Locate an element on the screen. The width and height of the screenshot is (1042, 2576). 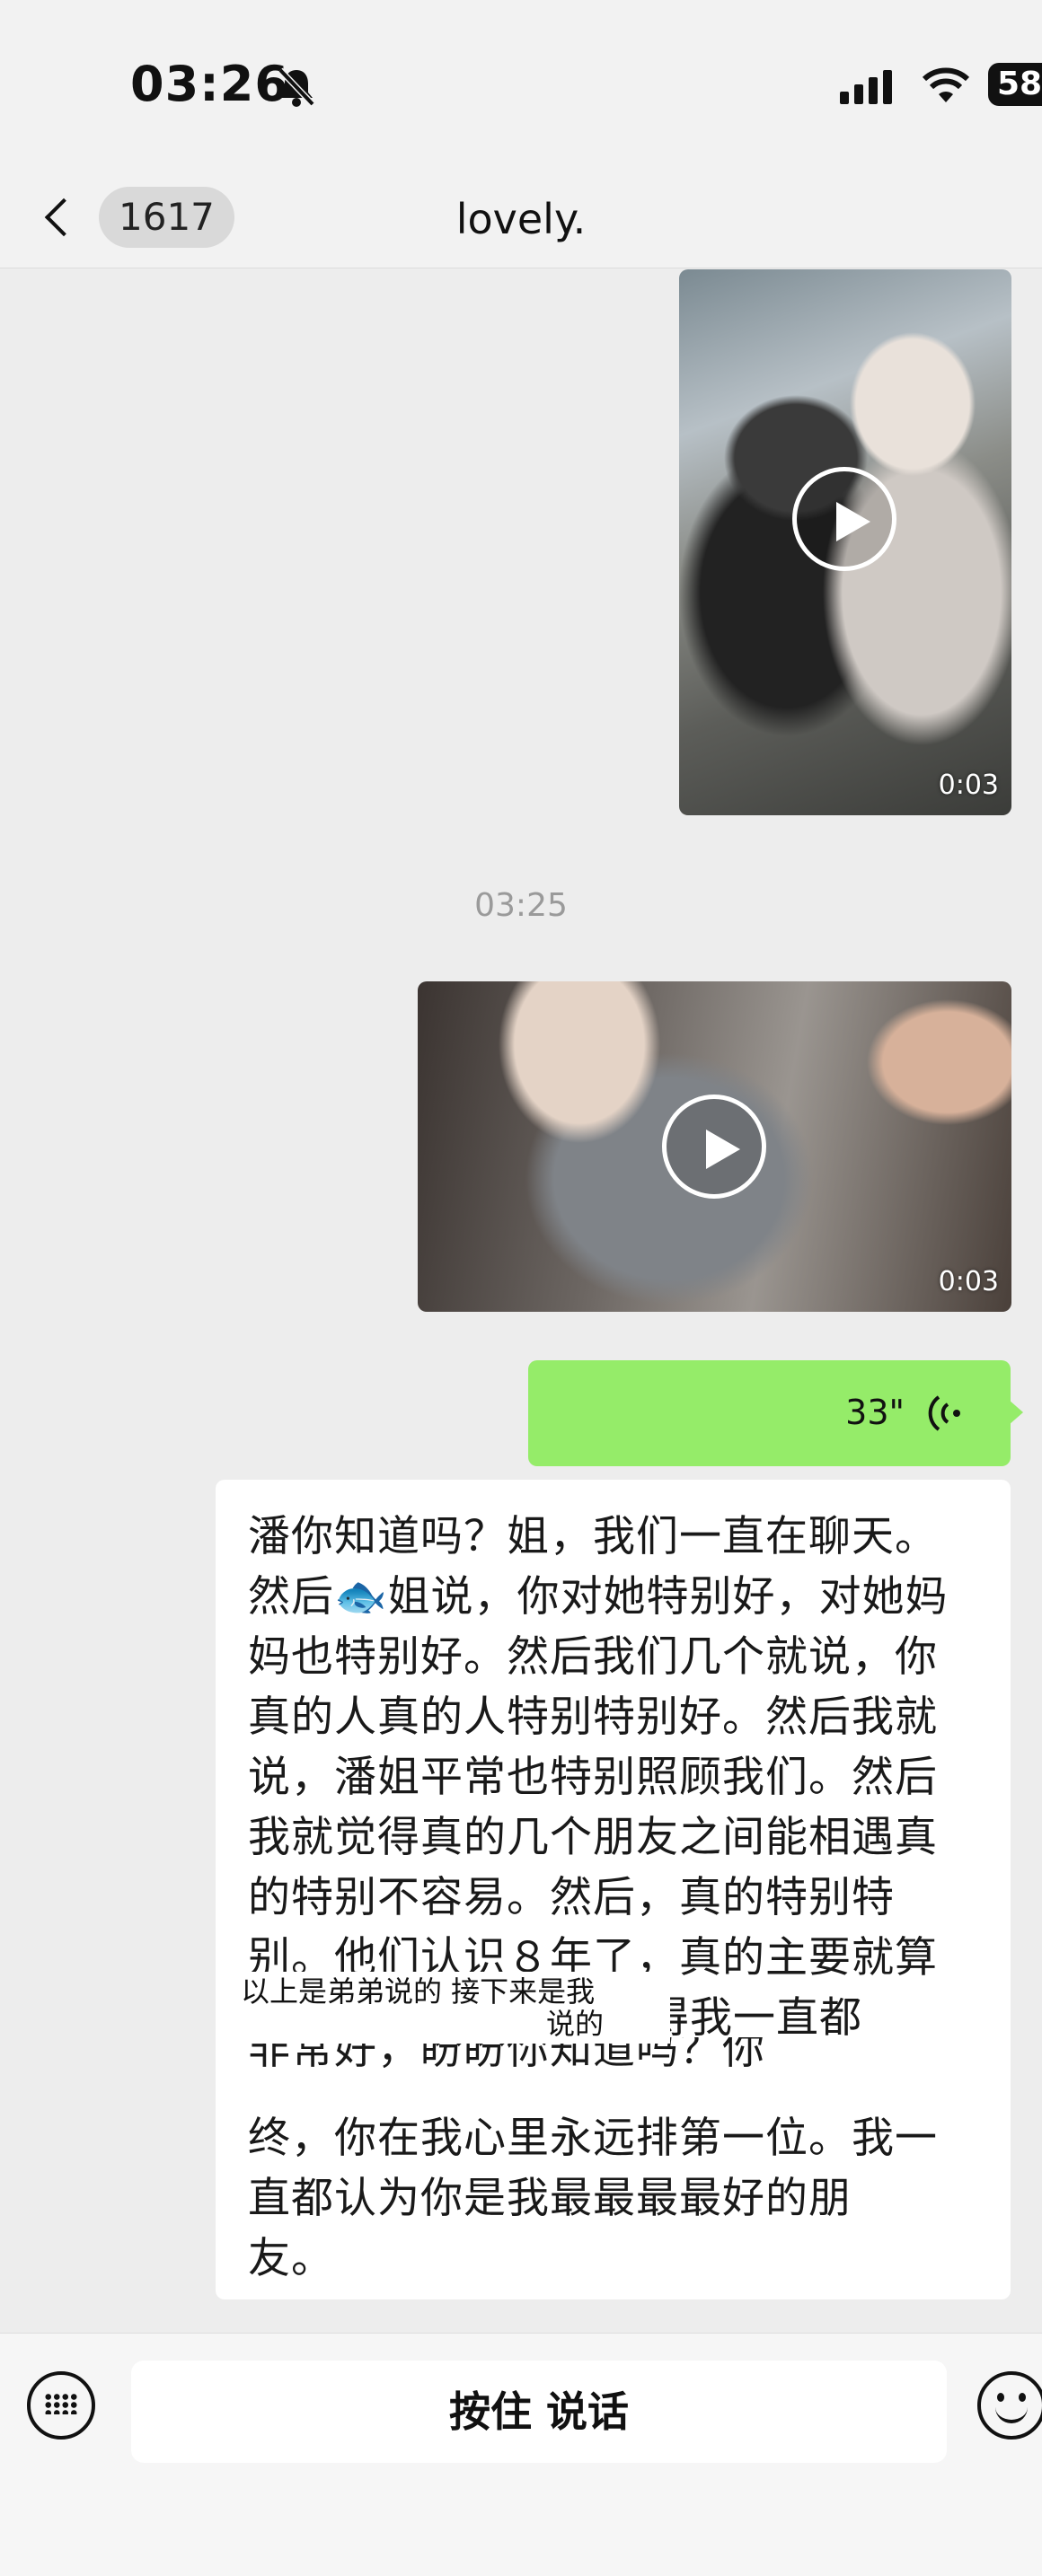
status-time: 03:26 is located at coordinates (209, 84).